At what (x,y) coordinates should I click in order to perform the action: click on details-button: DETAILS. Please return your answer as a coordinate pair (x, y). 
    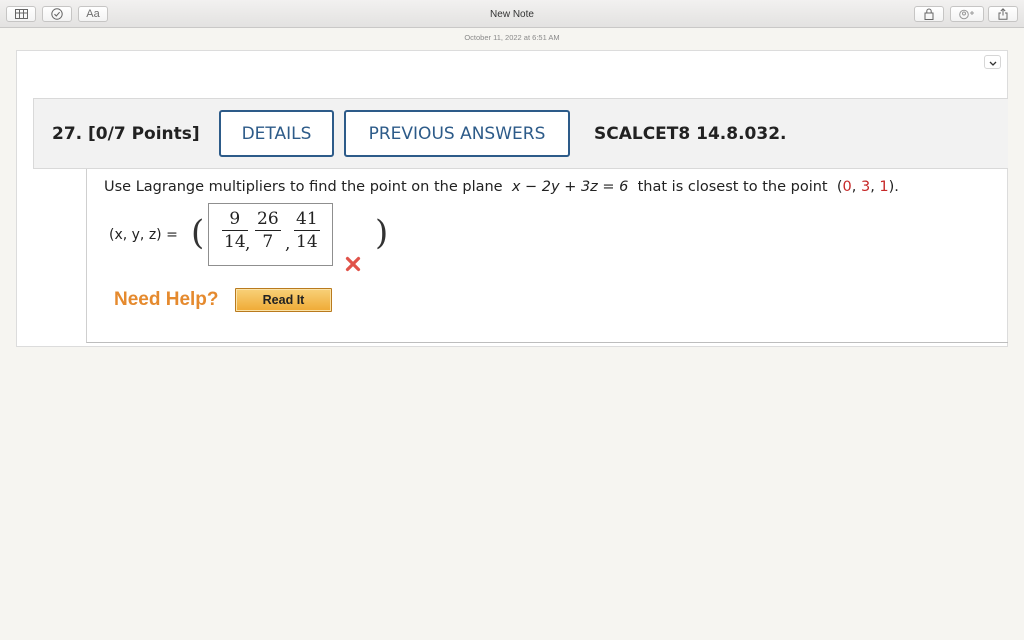
    Looking at the image, I should click on (276, 133).